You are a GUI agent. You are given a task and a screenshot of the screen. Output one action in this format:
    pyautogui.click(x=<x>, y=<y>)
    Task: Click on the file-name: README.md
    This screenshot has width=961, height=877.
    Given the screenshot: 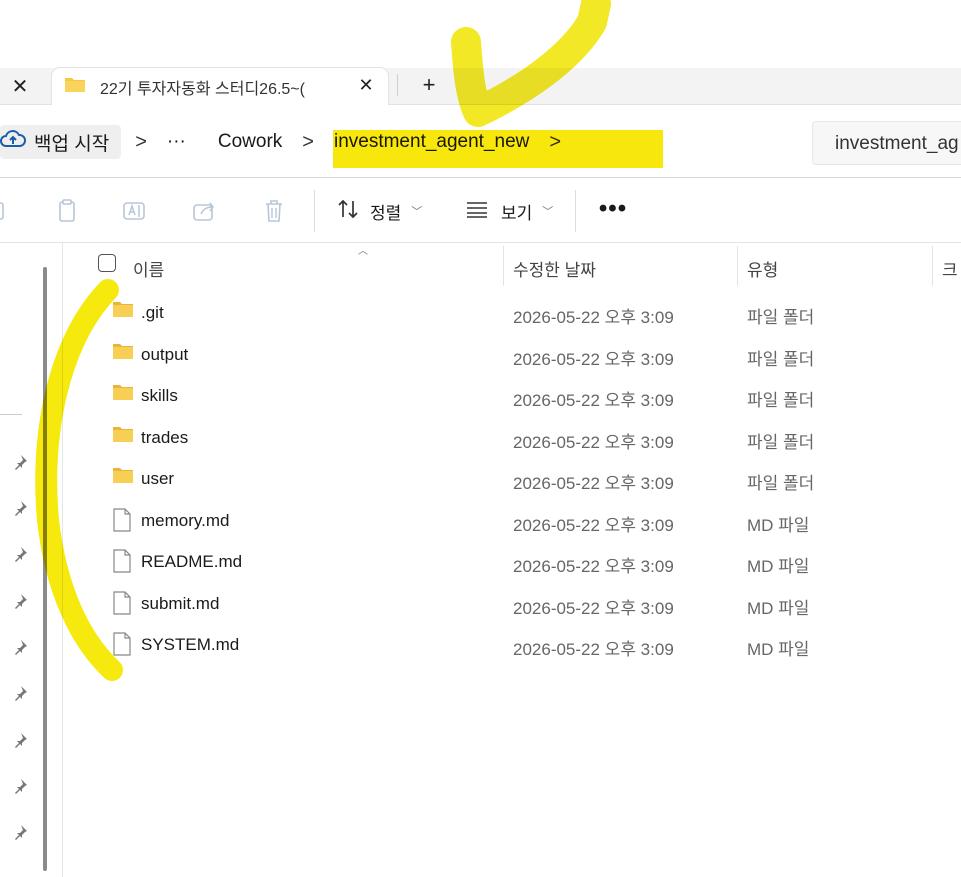 What is the action you would take?
    pyautogui.click(x=192, y=561)
    